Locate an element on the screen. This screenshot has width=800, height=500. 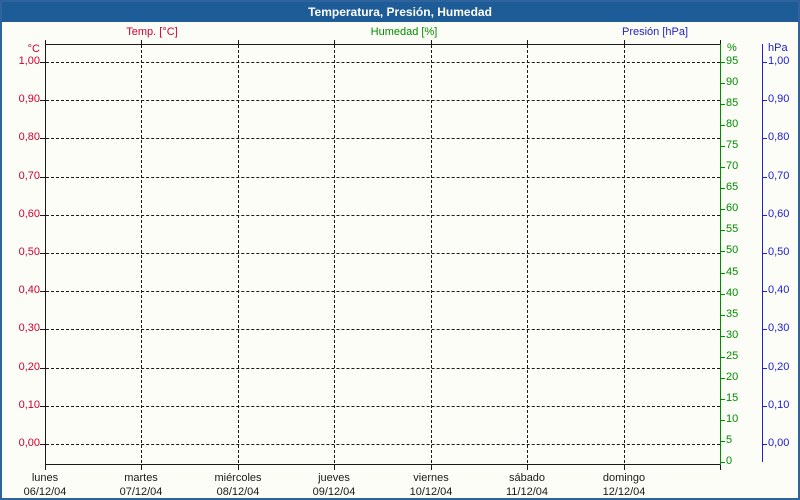
hpa-axis-tick-label: 0,30 is located at coordinates (779, 328).